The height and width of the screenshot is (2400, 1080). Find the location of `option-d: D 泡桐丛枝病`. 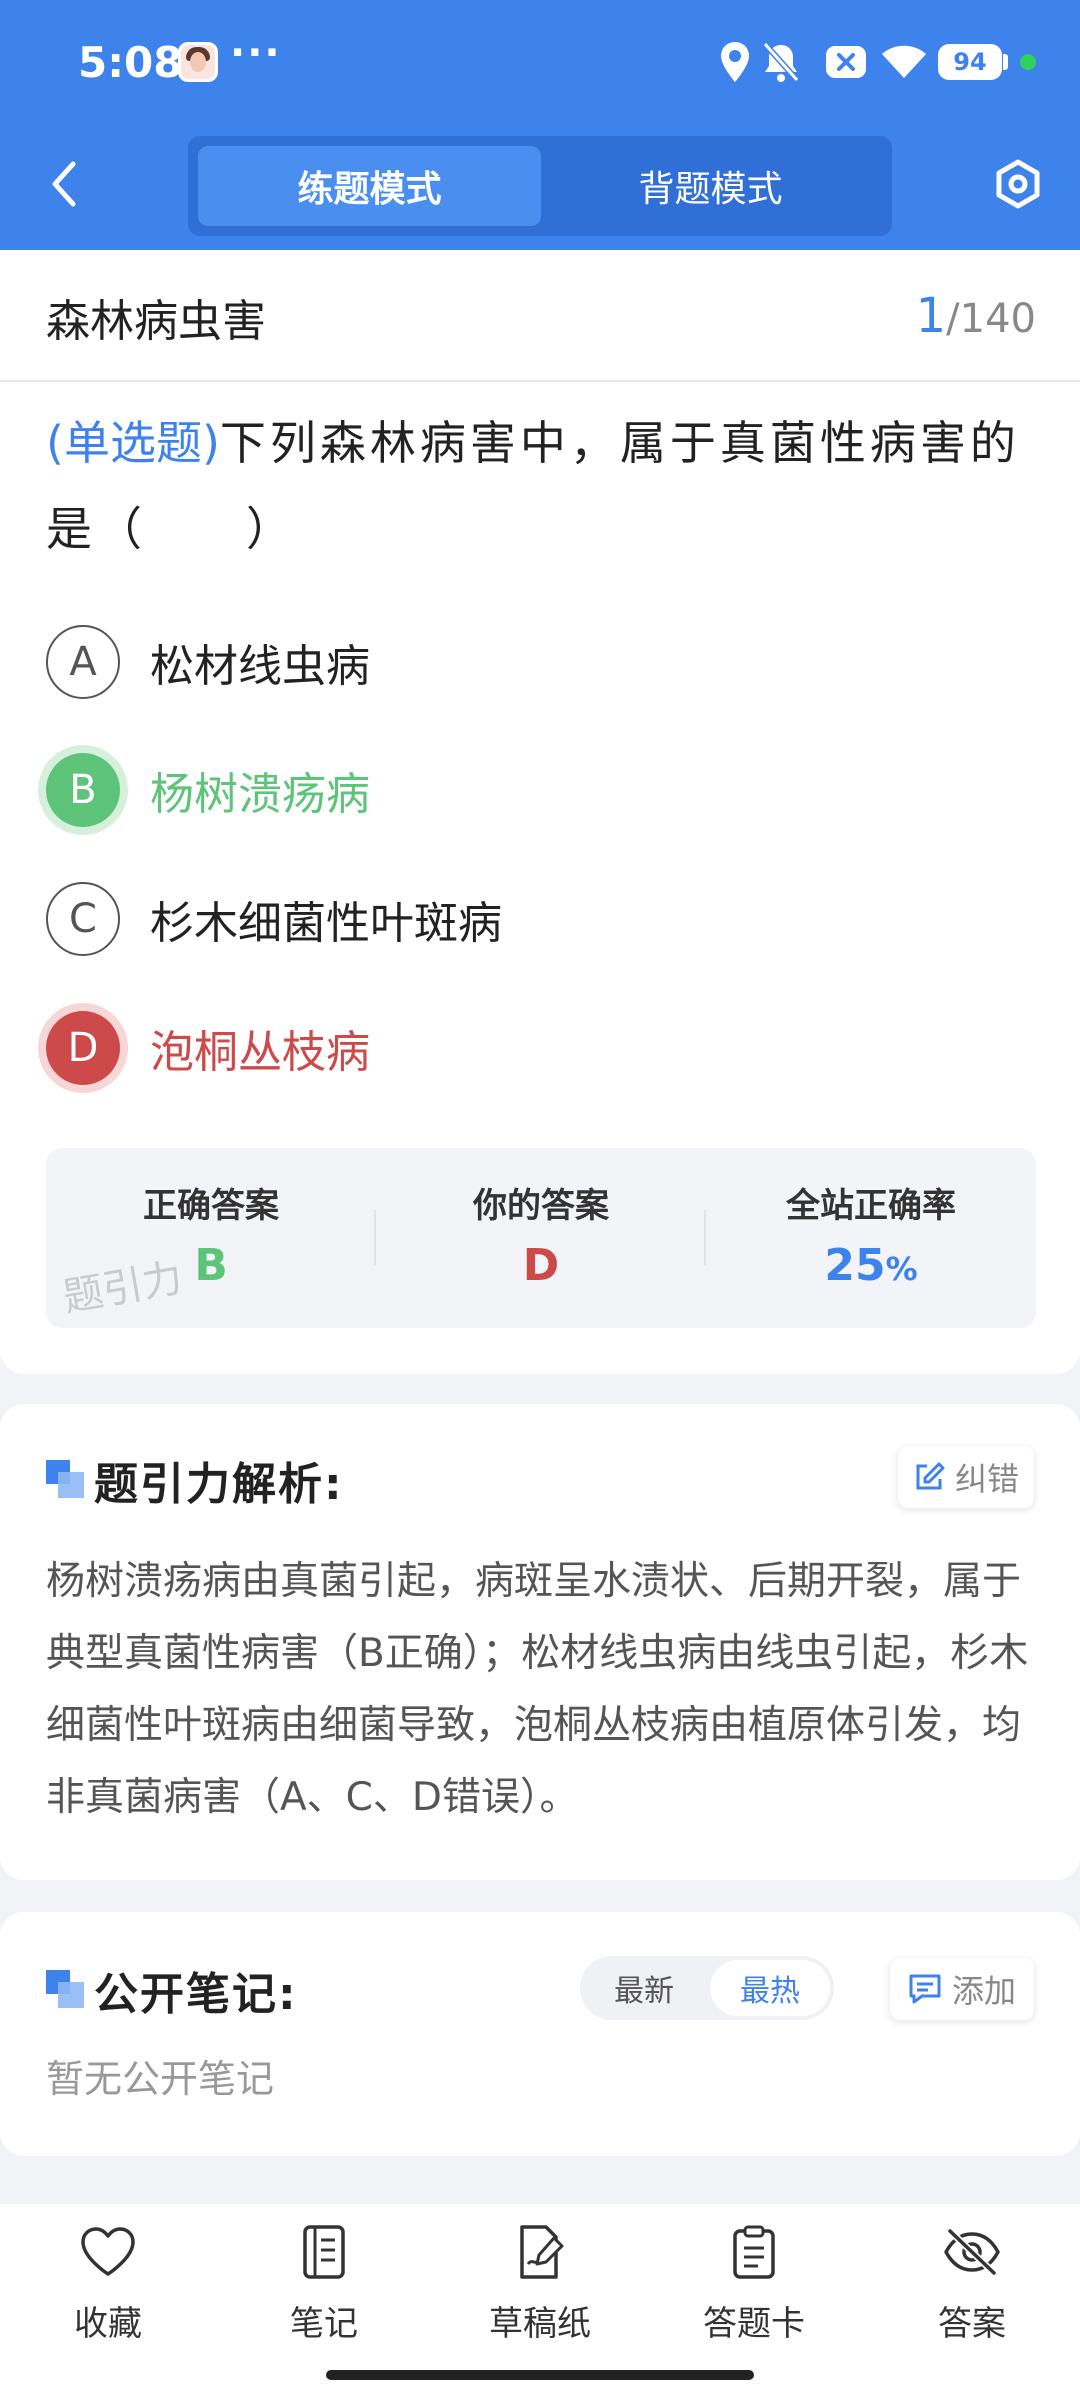

option-d: D 泡桐丛枝病 is located at coordinates (206, 1048).